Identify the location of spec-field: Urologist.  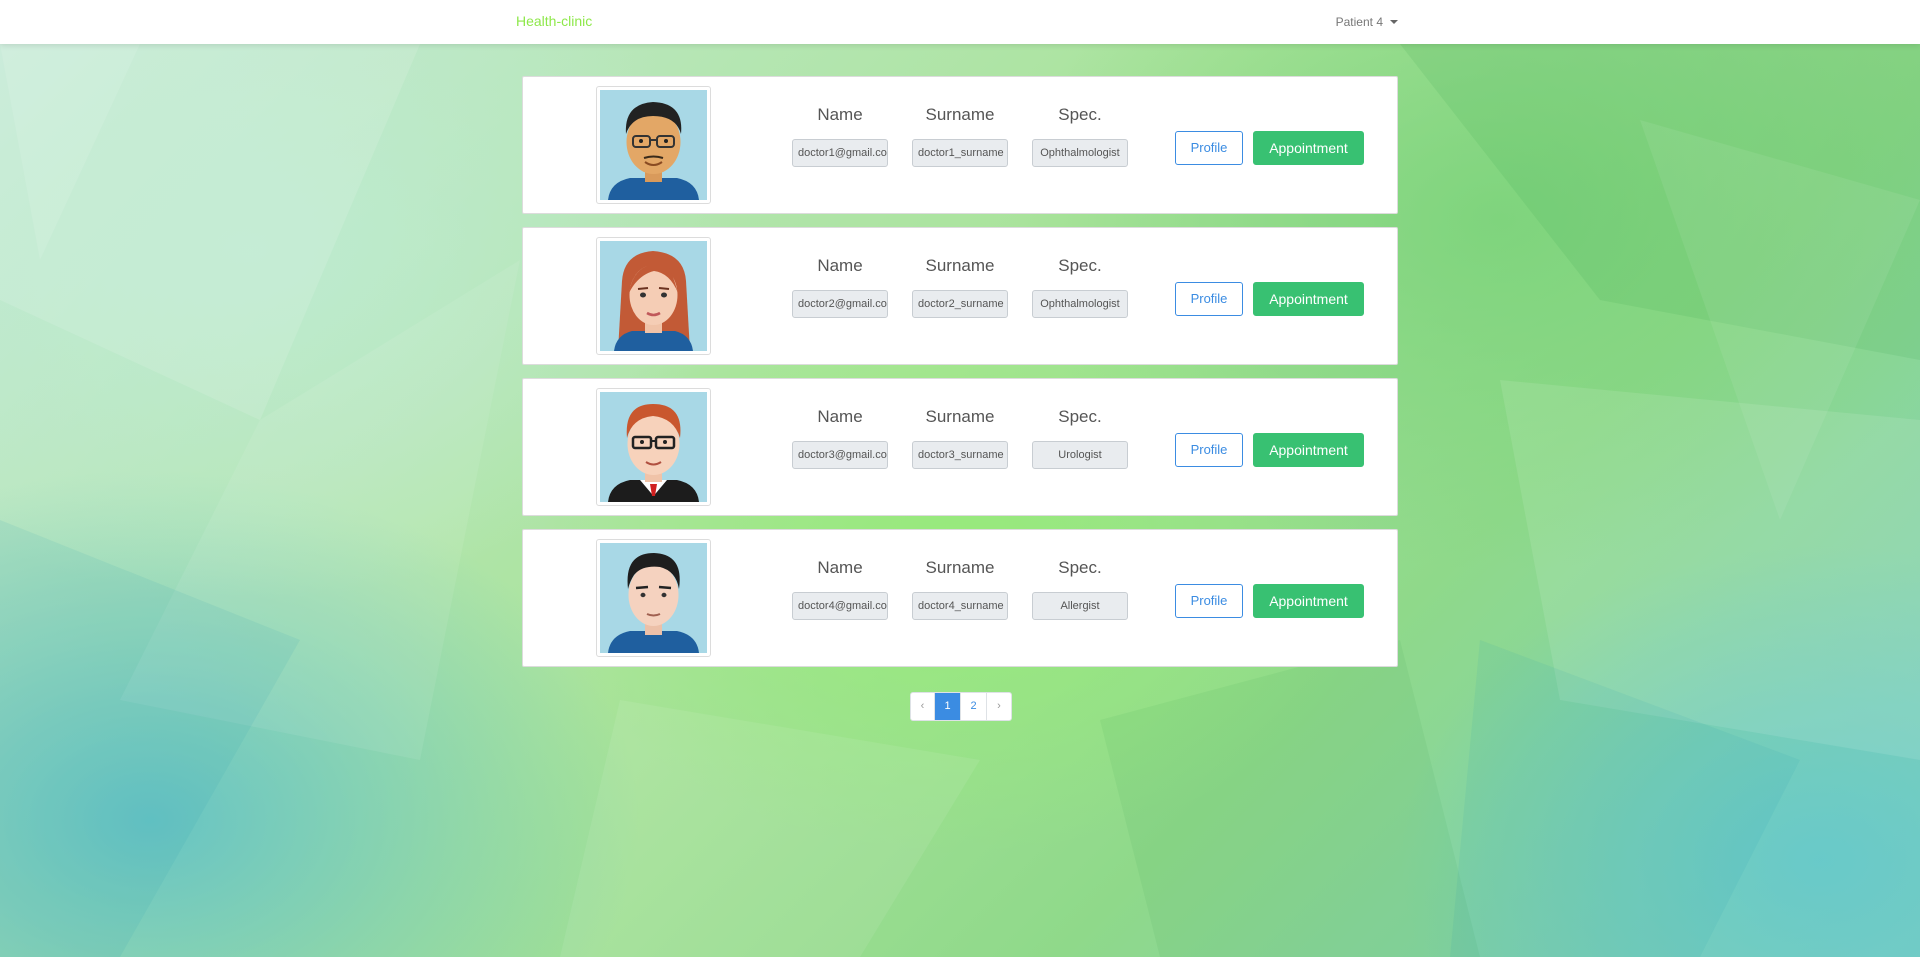
(1080, 455).